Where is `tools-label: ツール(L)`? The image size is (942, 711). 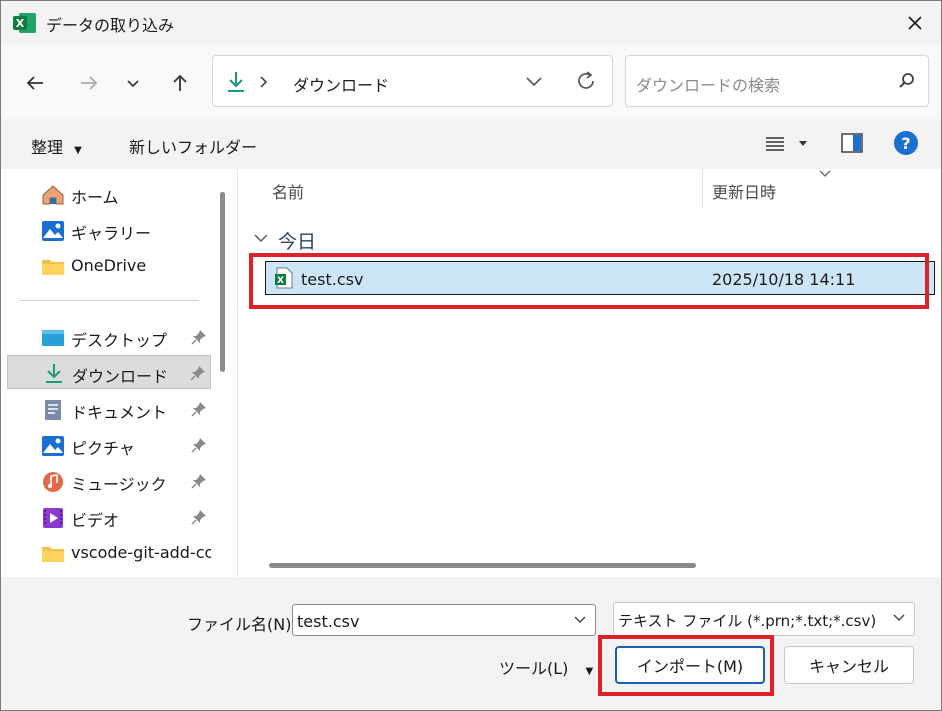 tools-label: ツール(L) is located at coordinates (534, 668).